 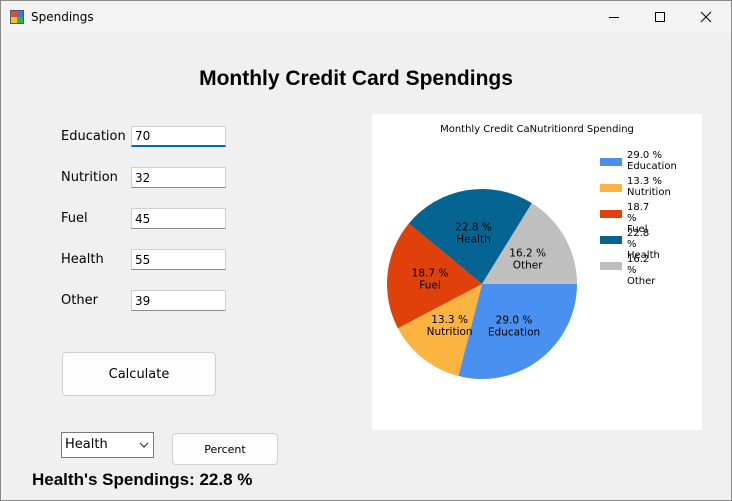 I want to click on education-input, so click(x=178, y=136).